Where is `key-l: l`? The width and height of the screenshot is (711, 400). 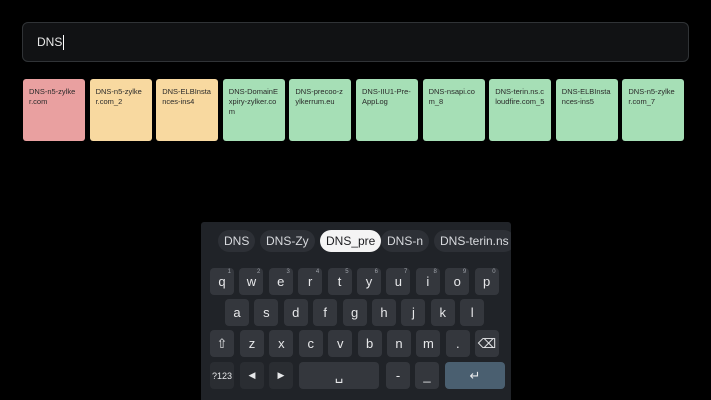 key-l: l is located at coordinates (472, 312).